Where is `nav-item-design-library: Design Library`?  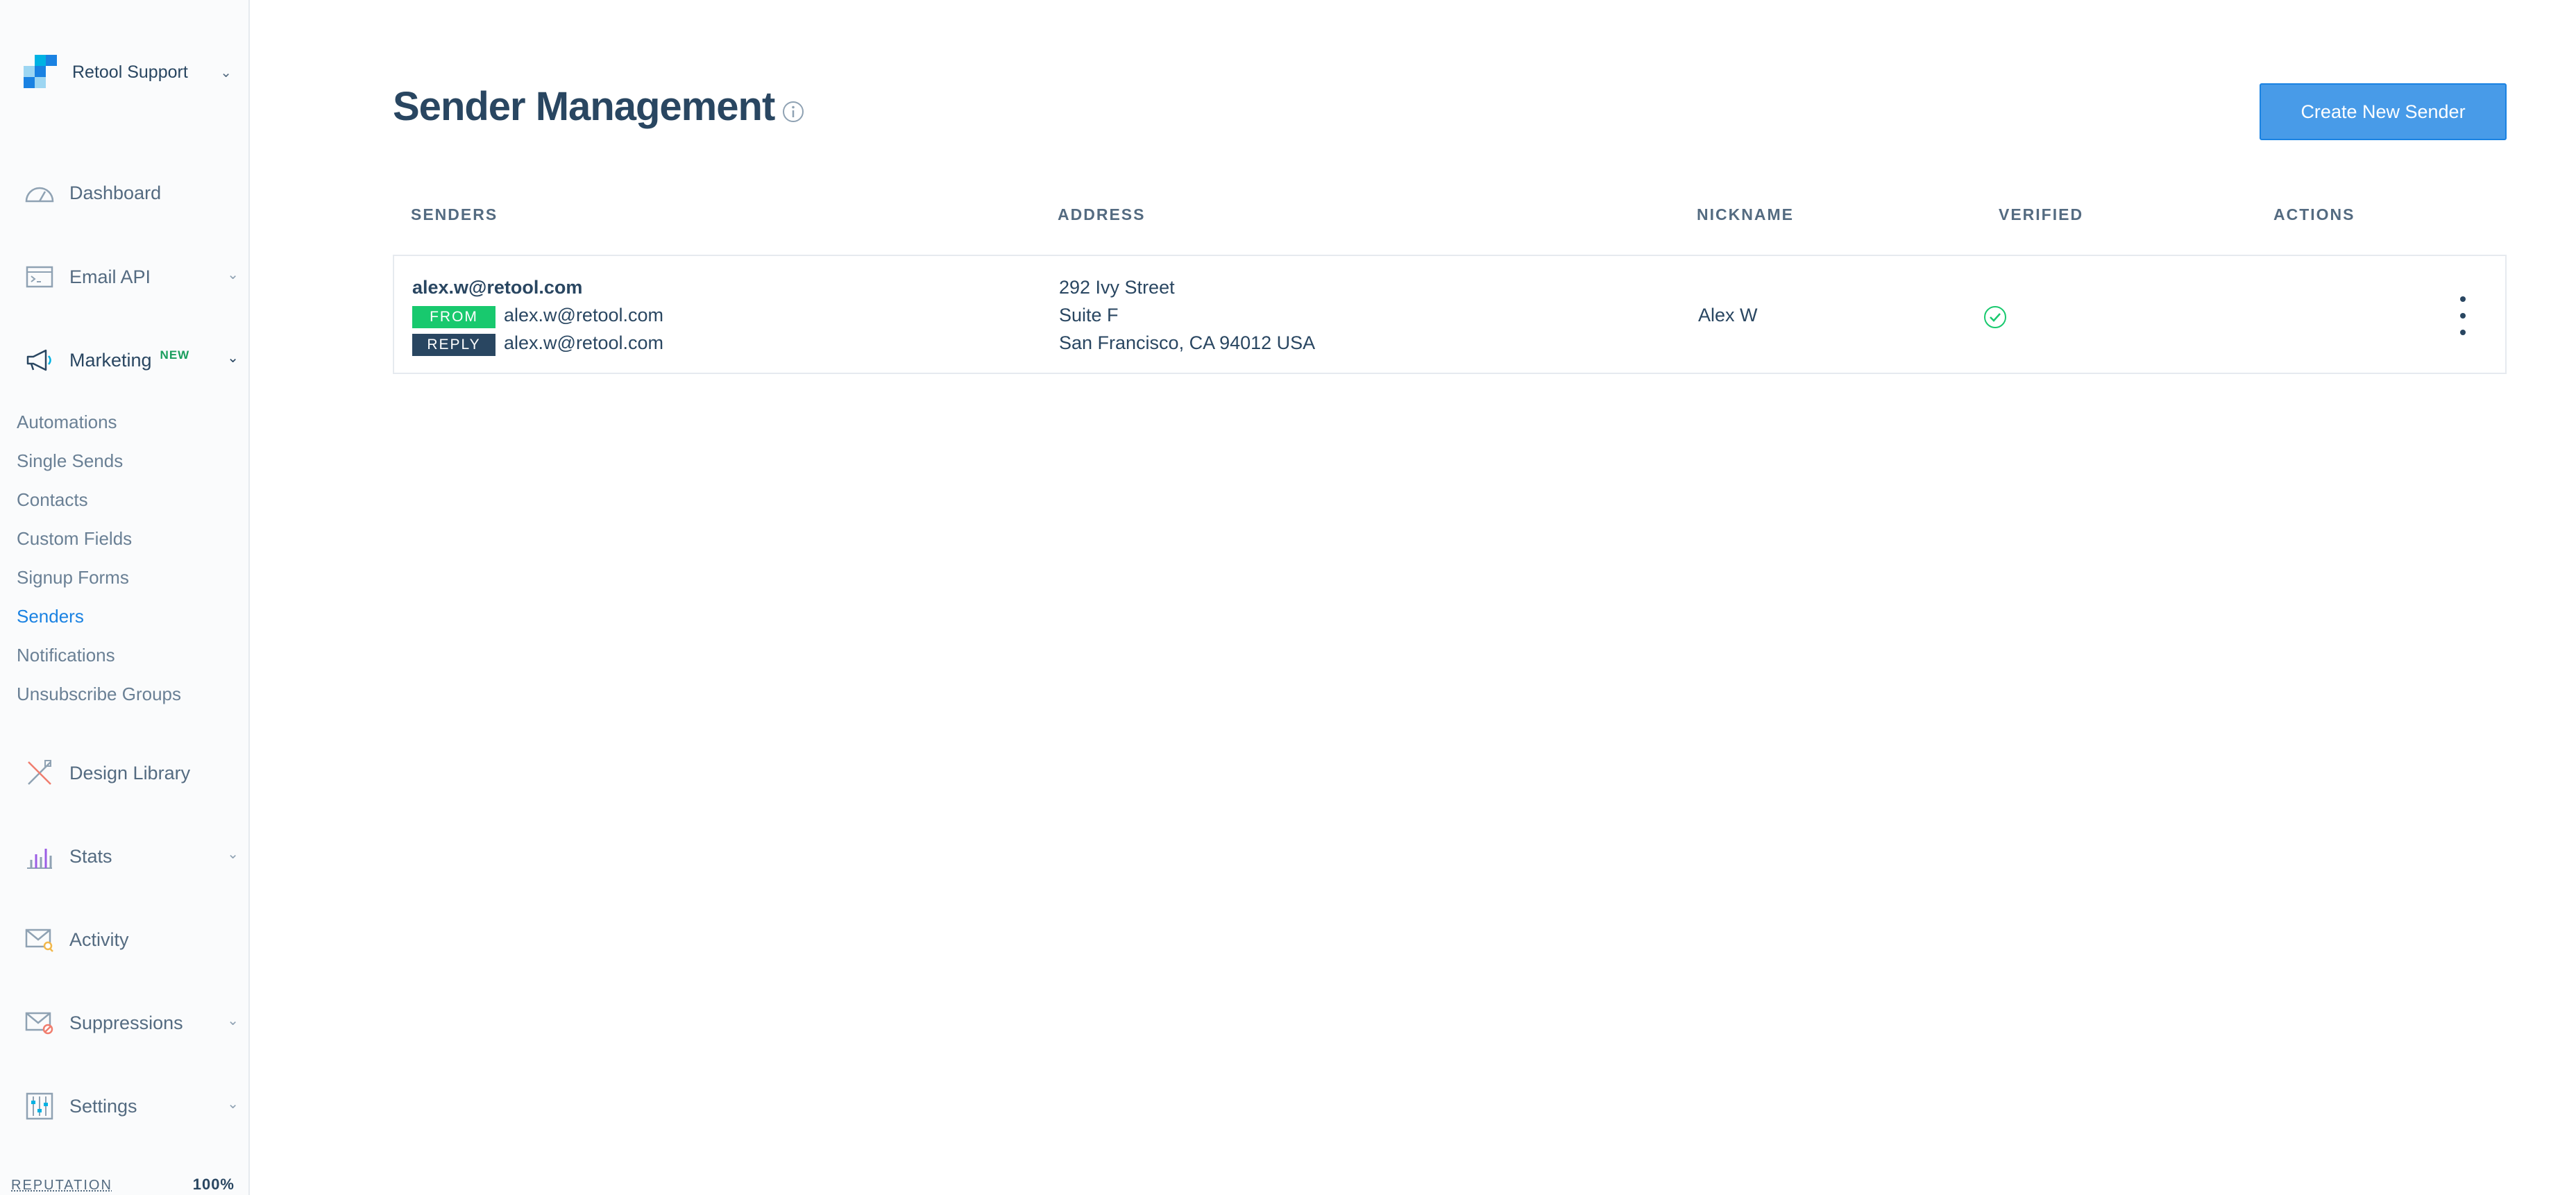
nav-item-design-library: Design Library is located at coordinates (131, 773).